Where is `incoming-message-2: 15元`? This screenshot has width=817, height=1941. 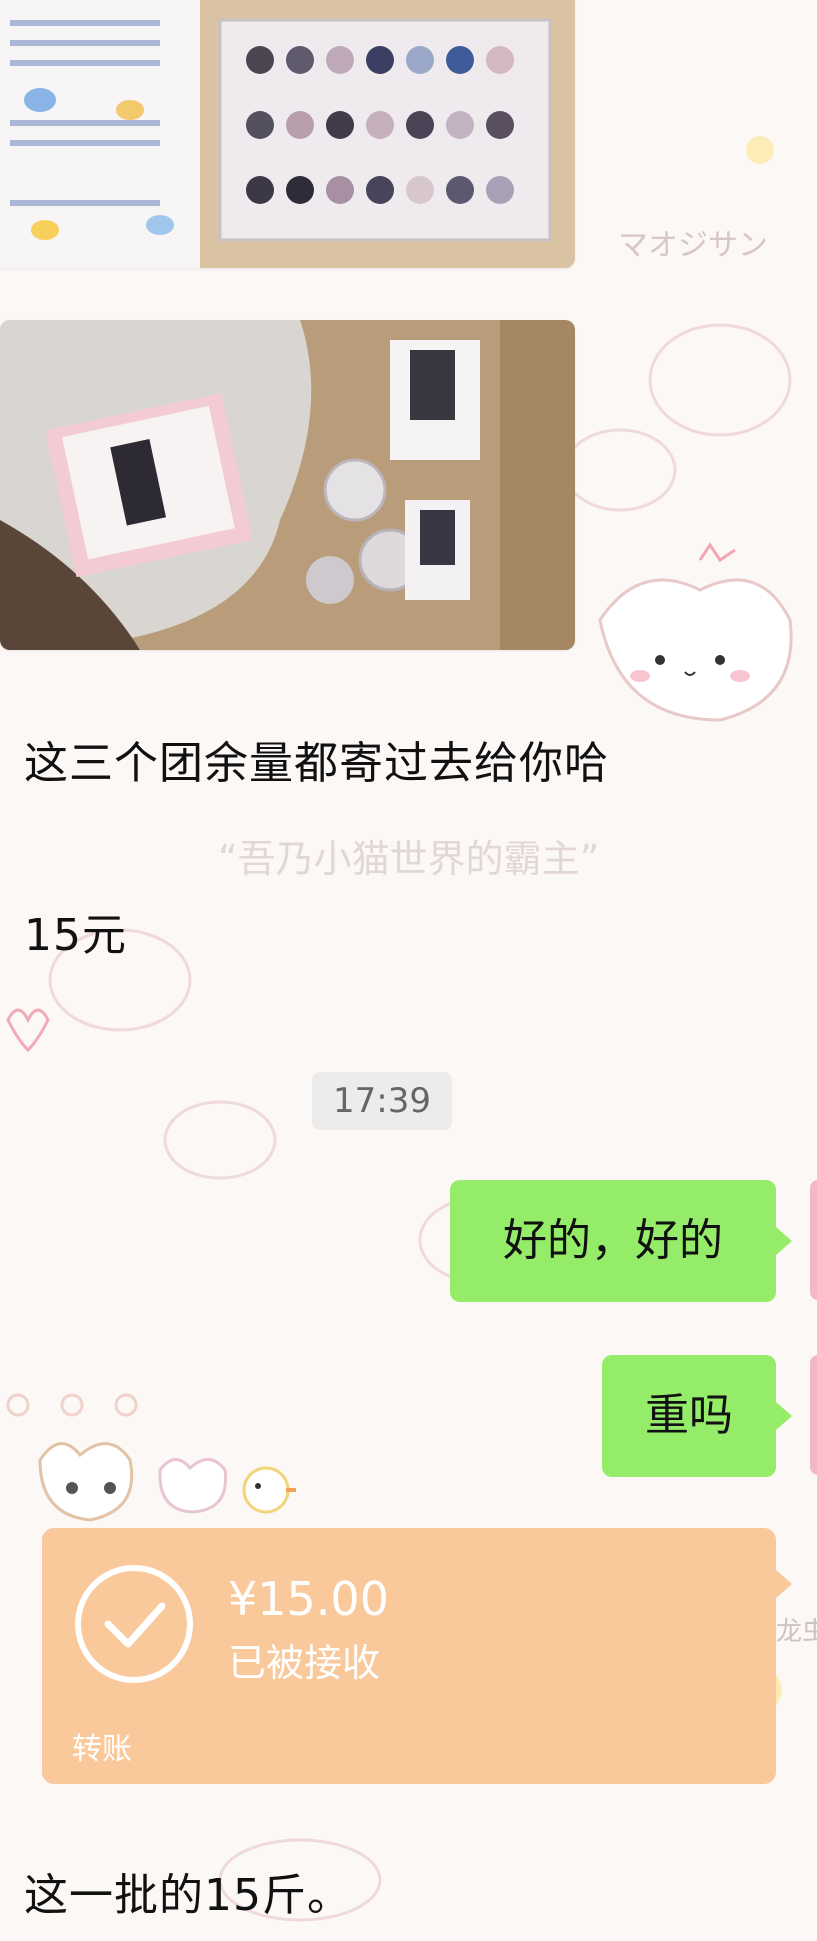 incoming-message-2: 15元 is located at coordinates (75, 936).